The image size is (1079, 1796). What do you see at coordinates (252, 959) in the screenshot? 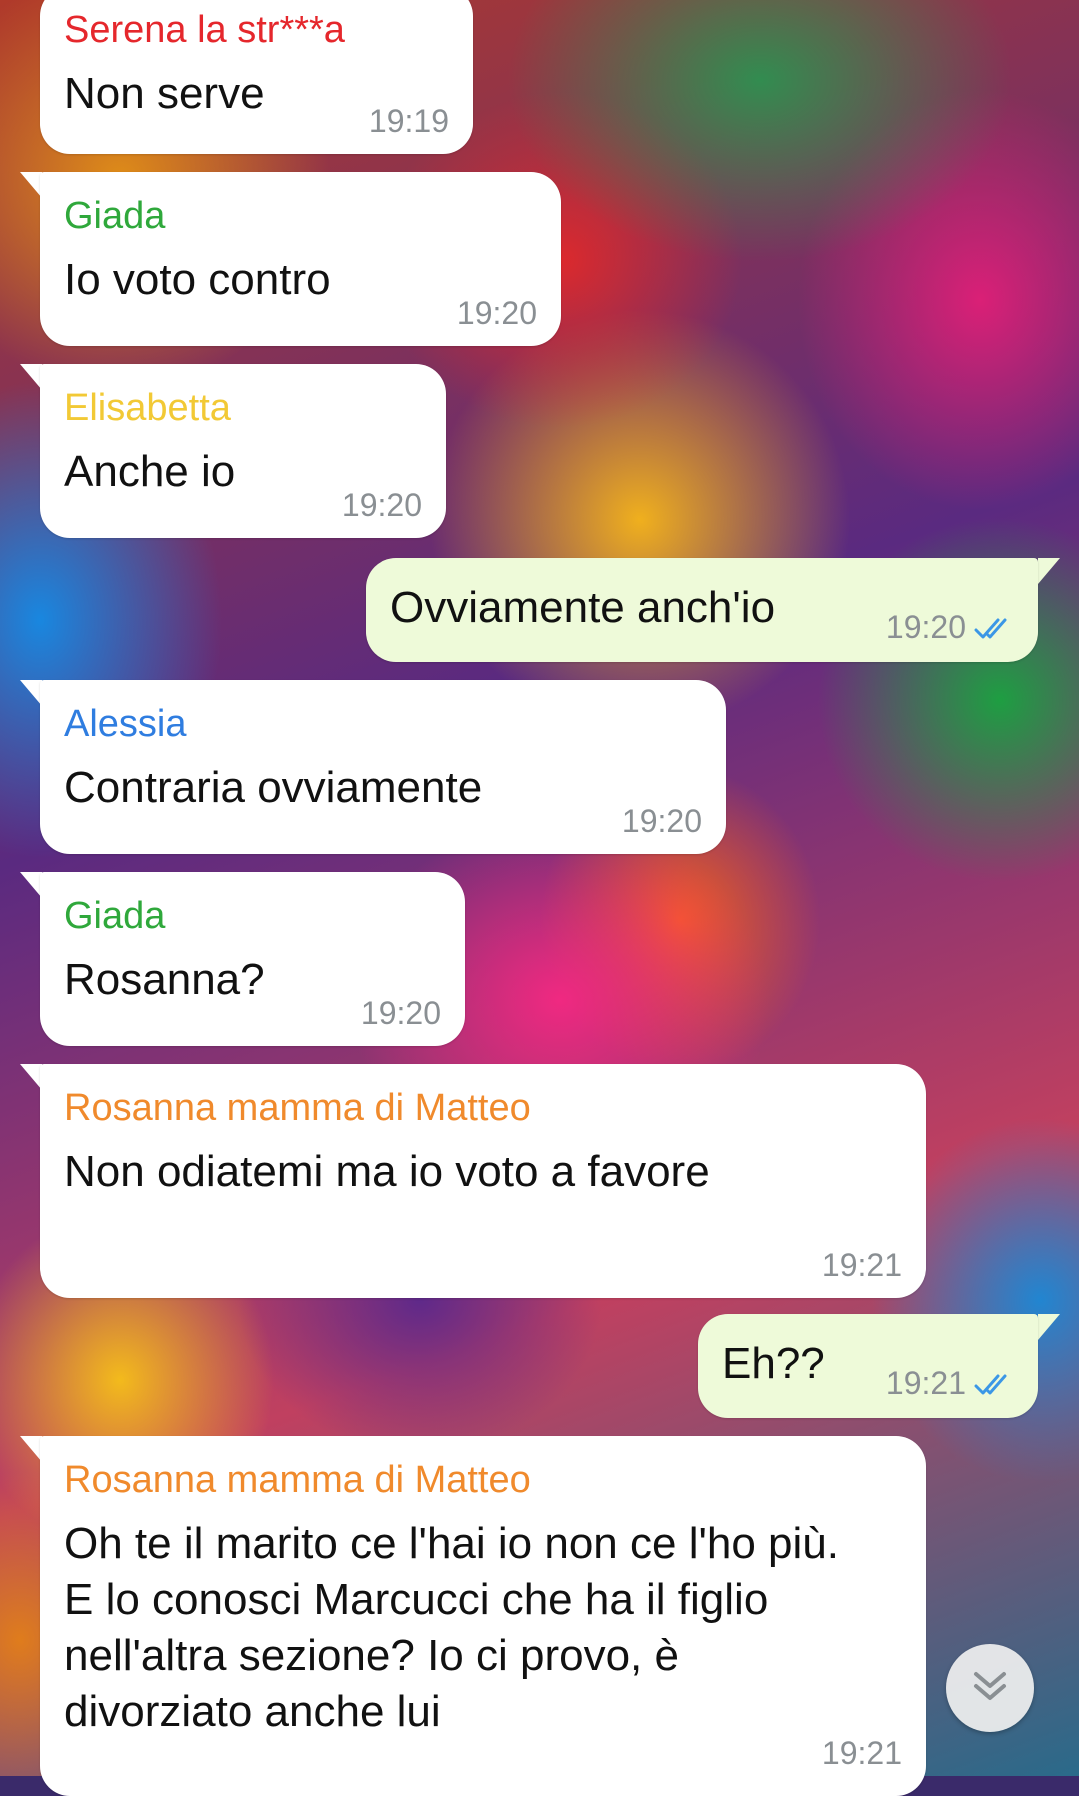
I see `message-bubble: Giada Rosanna? 19:20` at bounding box center [252, 959].